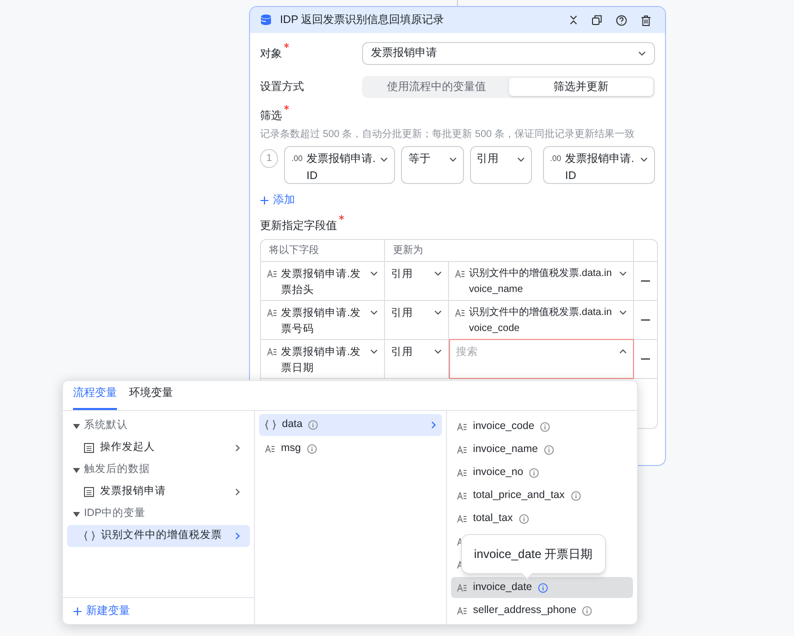 The image size is (794, 636). I want to click on add-link: 添加, so click(277, 200).